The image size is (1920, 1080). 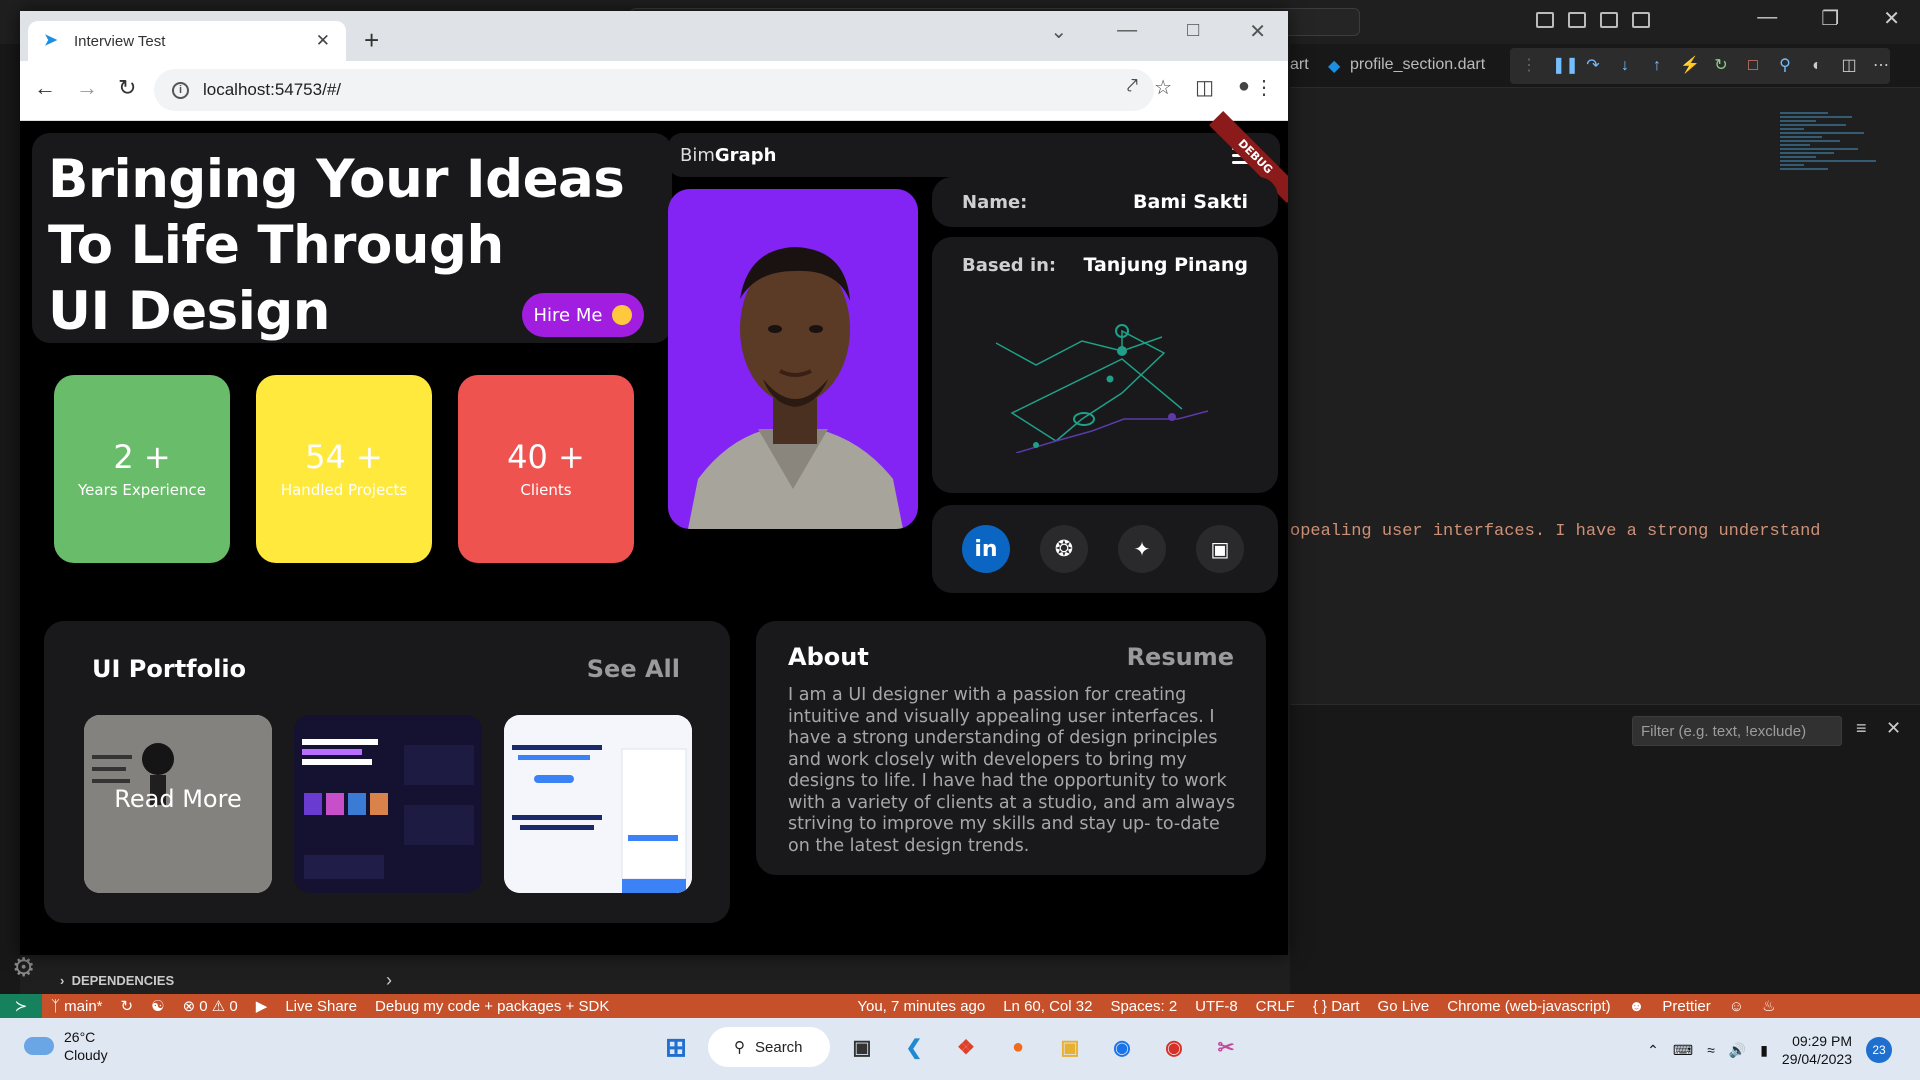 I want to click on snipping-tool-icon: ✂, so click(x=1226, y=1047).